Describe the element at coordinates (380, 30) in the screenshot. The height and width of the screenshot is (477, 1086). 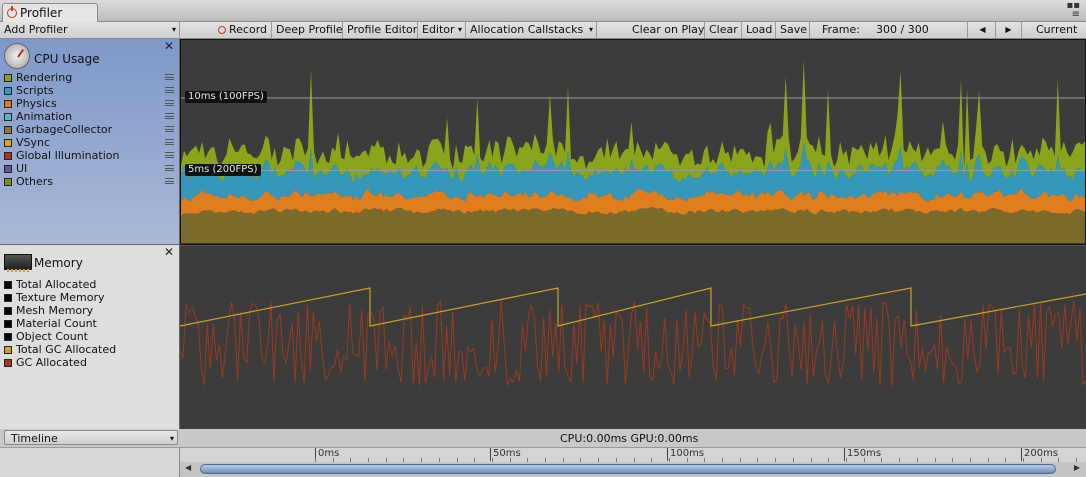
I see `profile-editor-toggle: Profile Editor` at that location.